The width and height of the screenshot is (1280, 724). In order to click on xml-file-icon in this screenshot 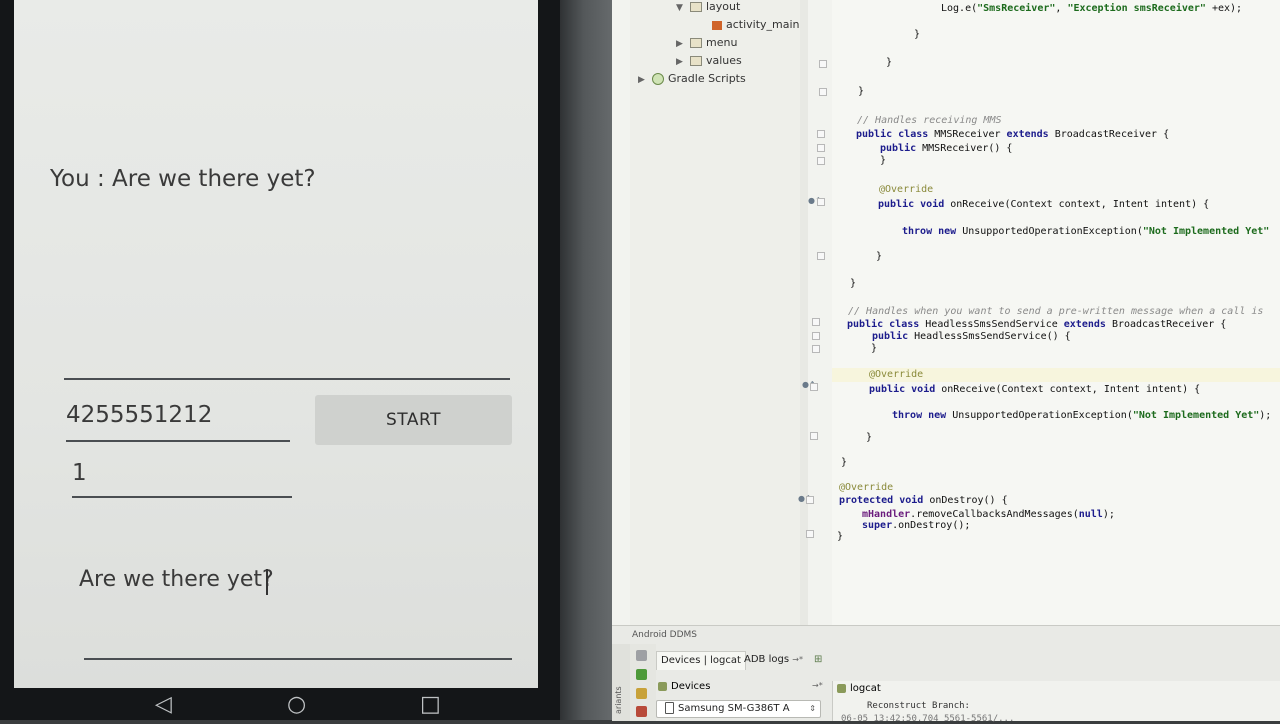, I will do `click(717, 25)`.